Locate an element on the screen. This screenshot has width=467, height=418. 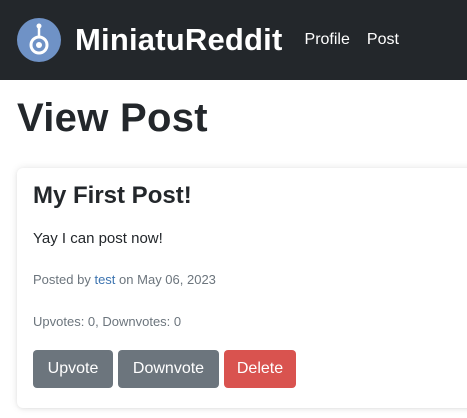
logo-icon is located at coordinates (39, 40).